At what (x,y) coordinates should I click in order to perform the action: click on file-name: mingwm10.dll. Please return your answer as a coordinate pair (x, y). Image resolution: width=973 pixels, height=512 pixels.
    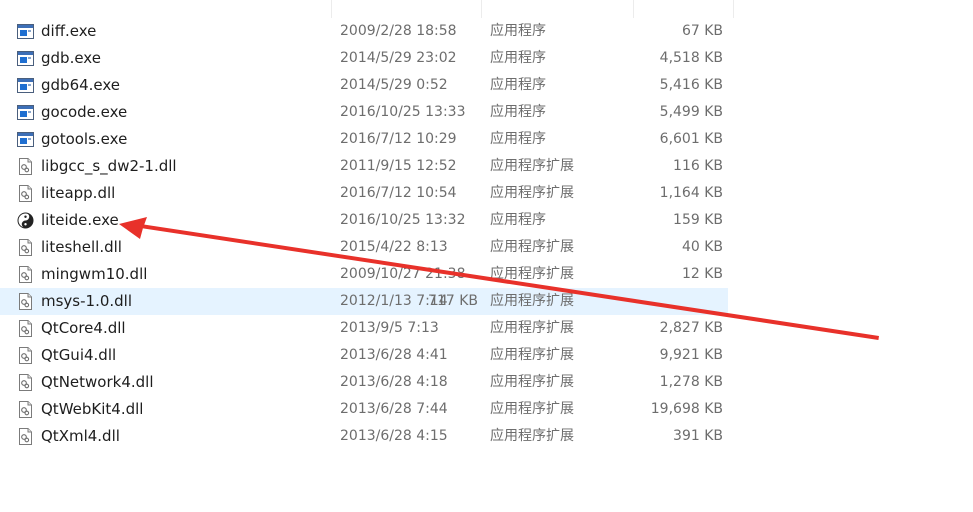
    Looking at the image, I should click on (94, 274).